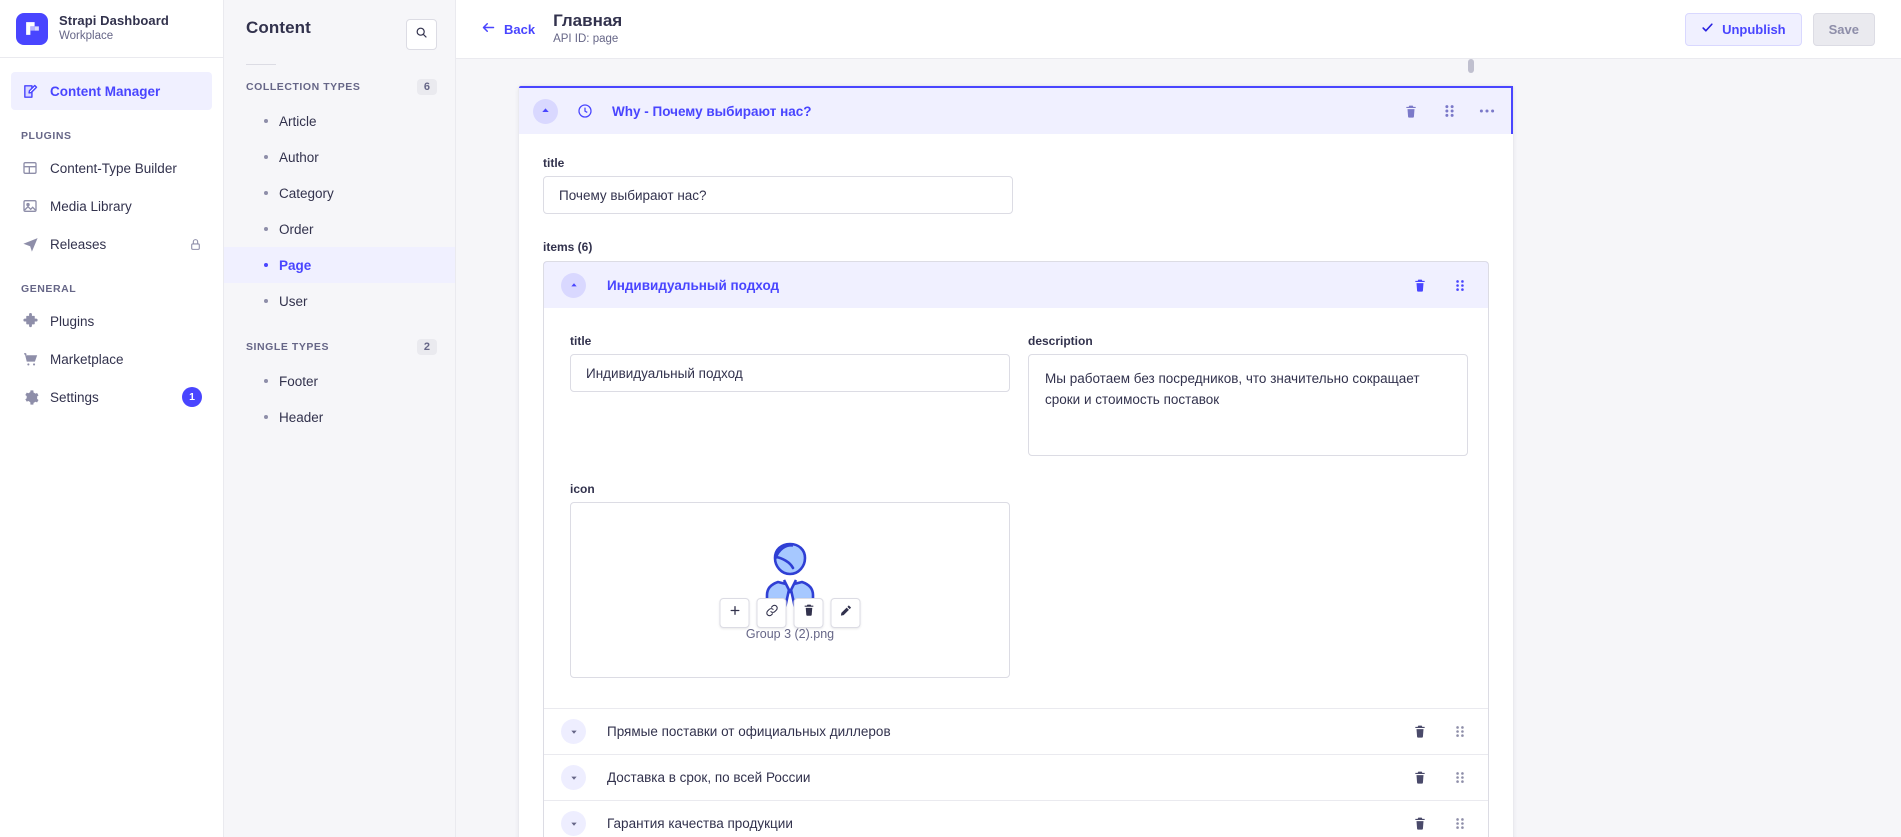 This screenshot has height=837, width=1901. What do you see at coordinates (1060, 341) in the screenshot?
I see `item-description-label: description` at bounding box center [1060, 341].